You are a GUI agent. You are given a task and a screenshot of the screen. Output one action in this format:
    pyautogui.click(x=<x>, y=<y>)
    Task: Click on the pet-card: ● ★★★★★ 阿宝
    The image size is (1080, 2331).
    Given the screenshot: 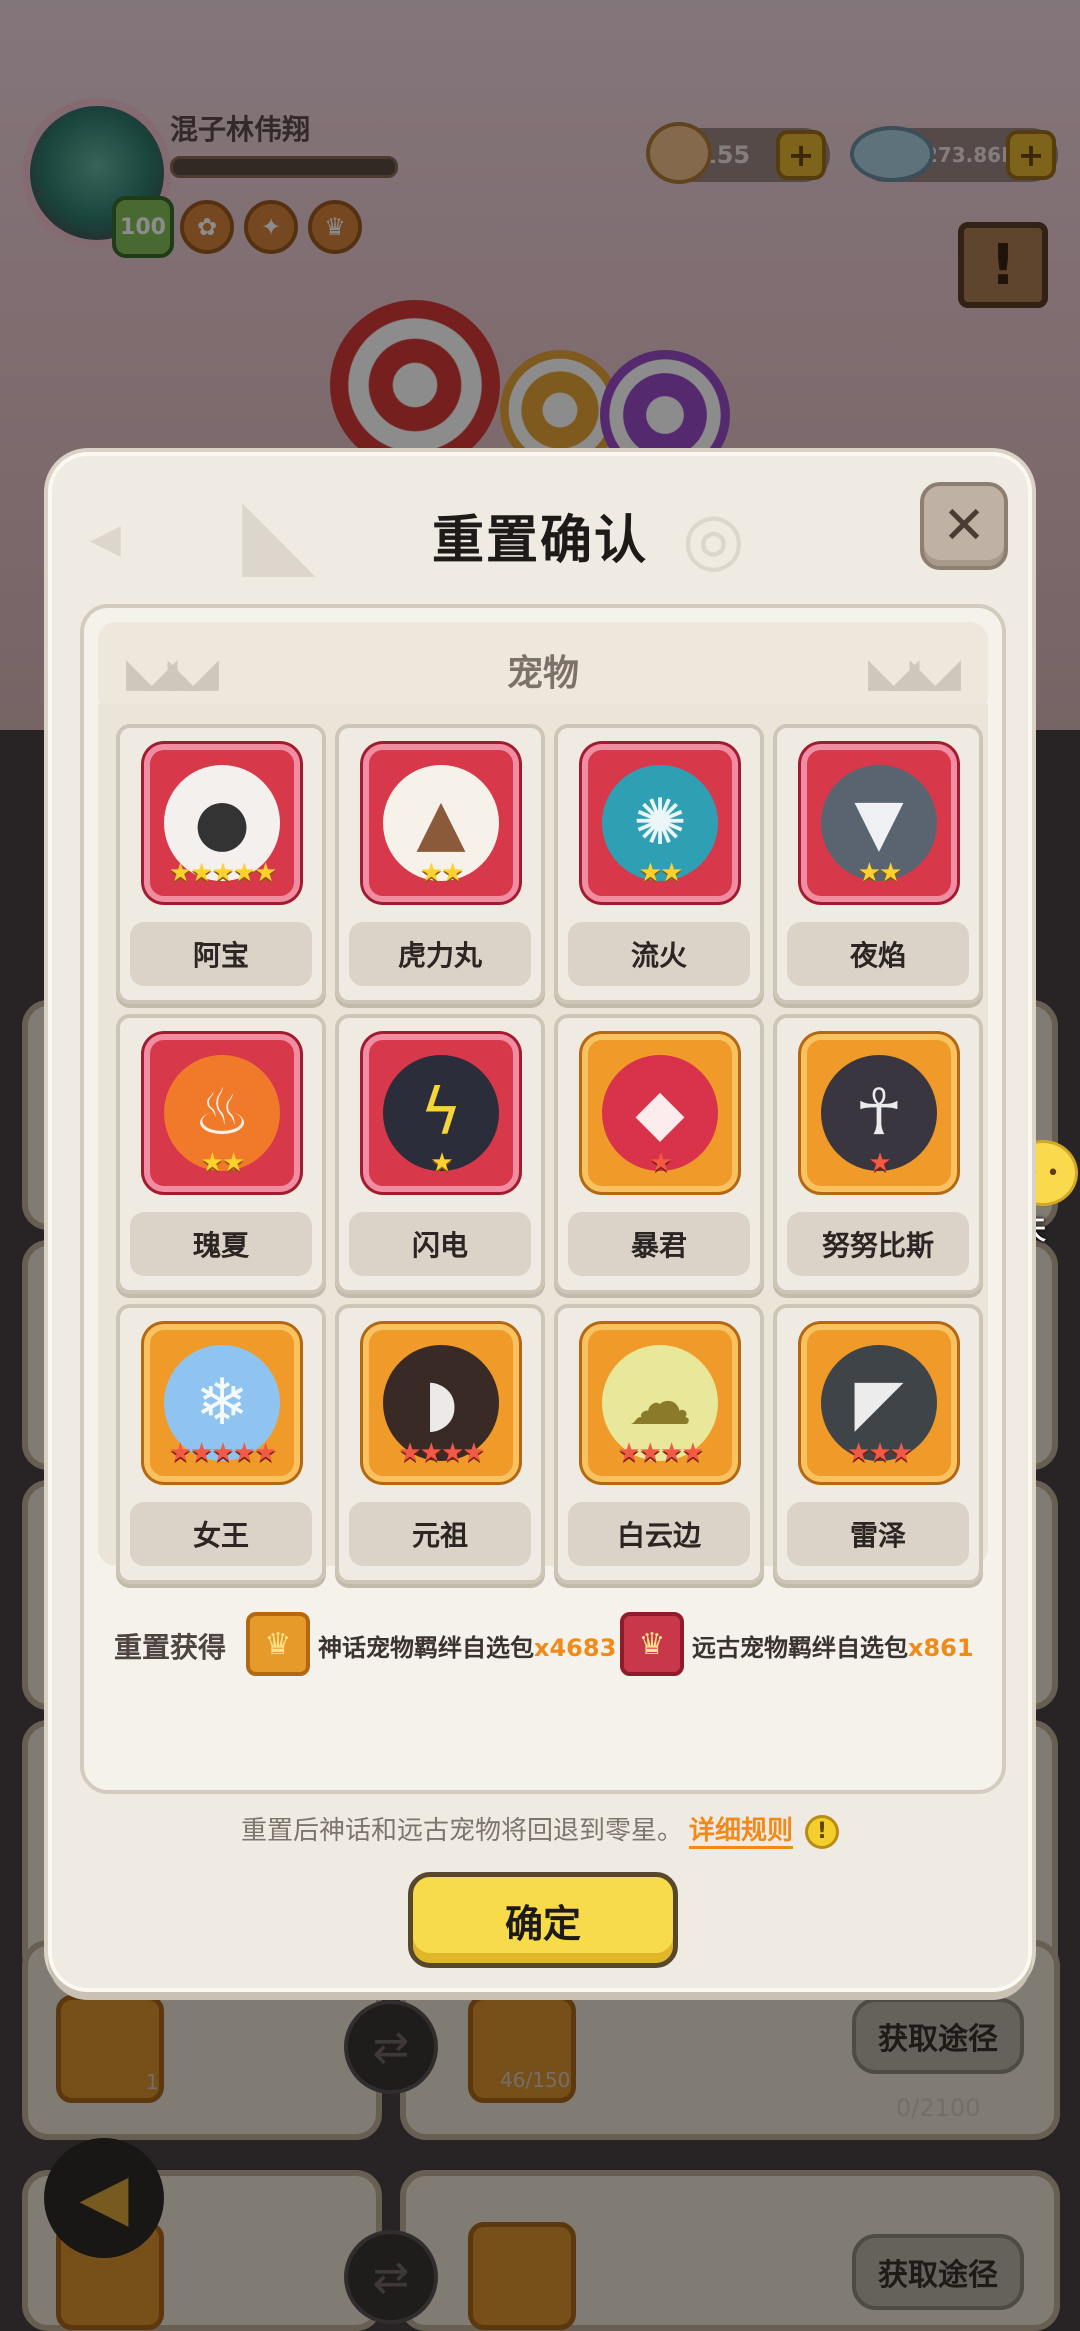 What is the action you would take?
    pyautogui.click(x=221, y=864)
    